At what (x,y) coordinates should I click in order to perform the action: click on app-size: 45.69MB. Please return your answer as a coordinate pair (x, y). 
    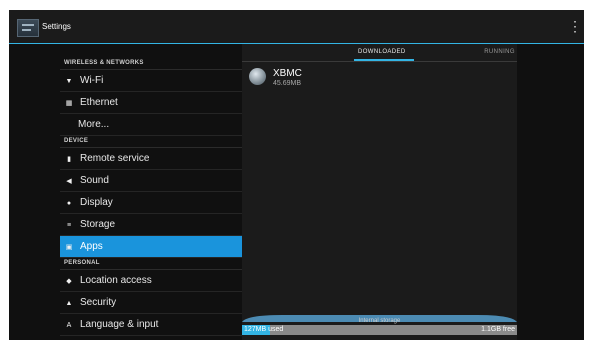
    Looking at the image, I should click on (287, 83).